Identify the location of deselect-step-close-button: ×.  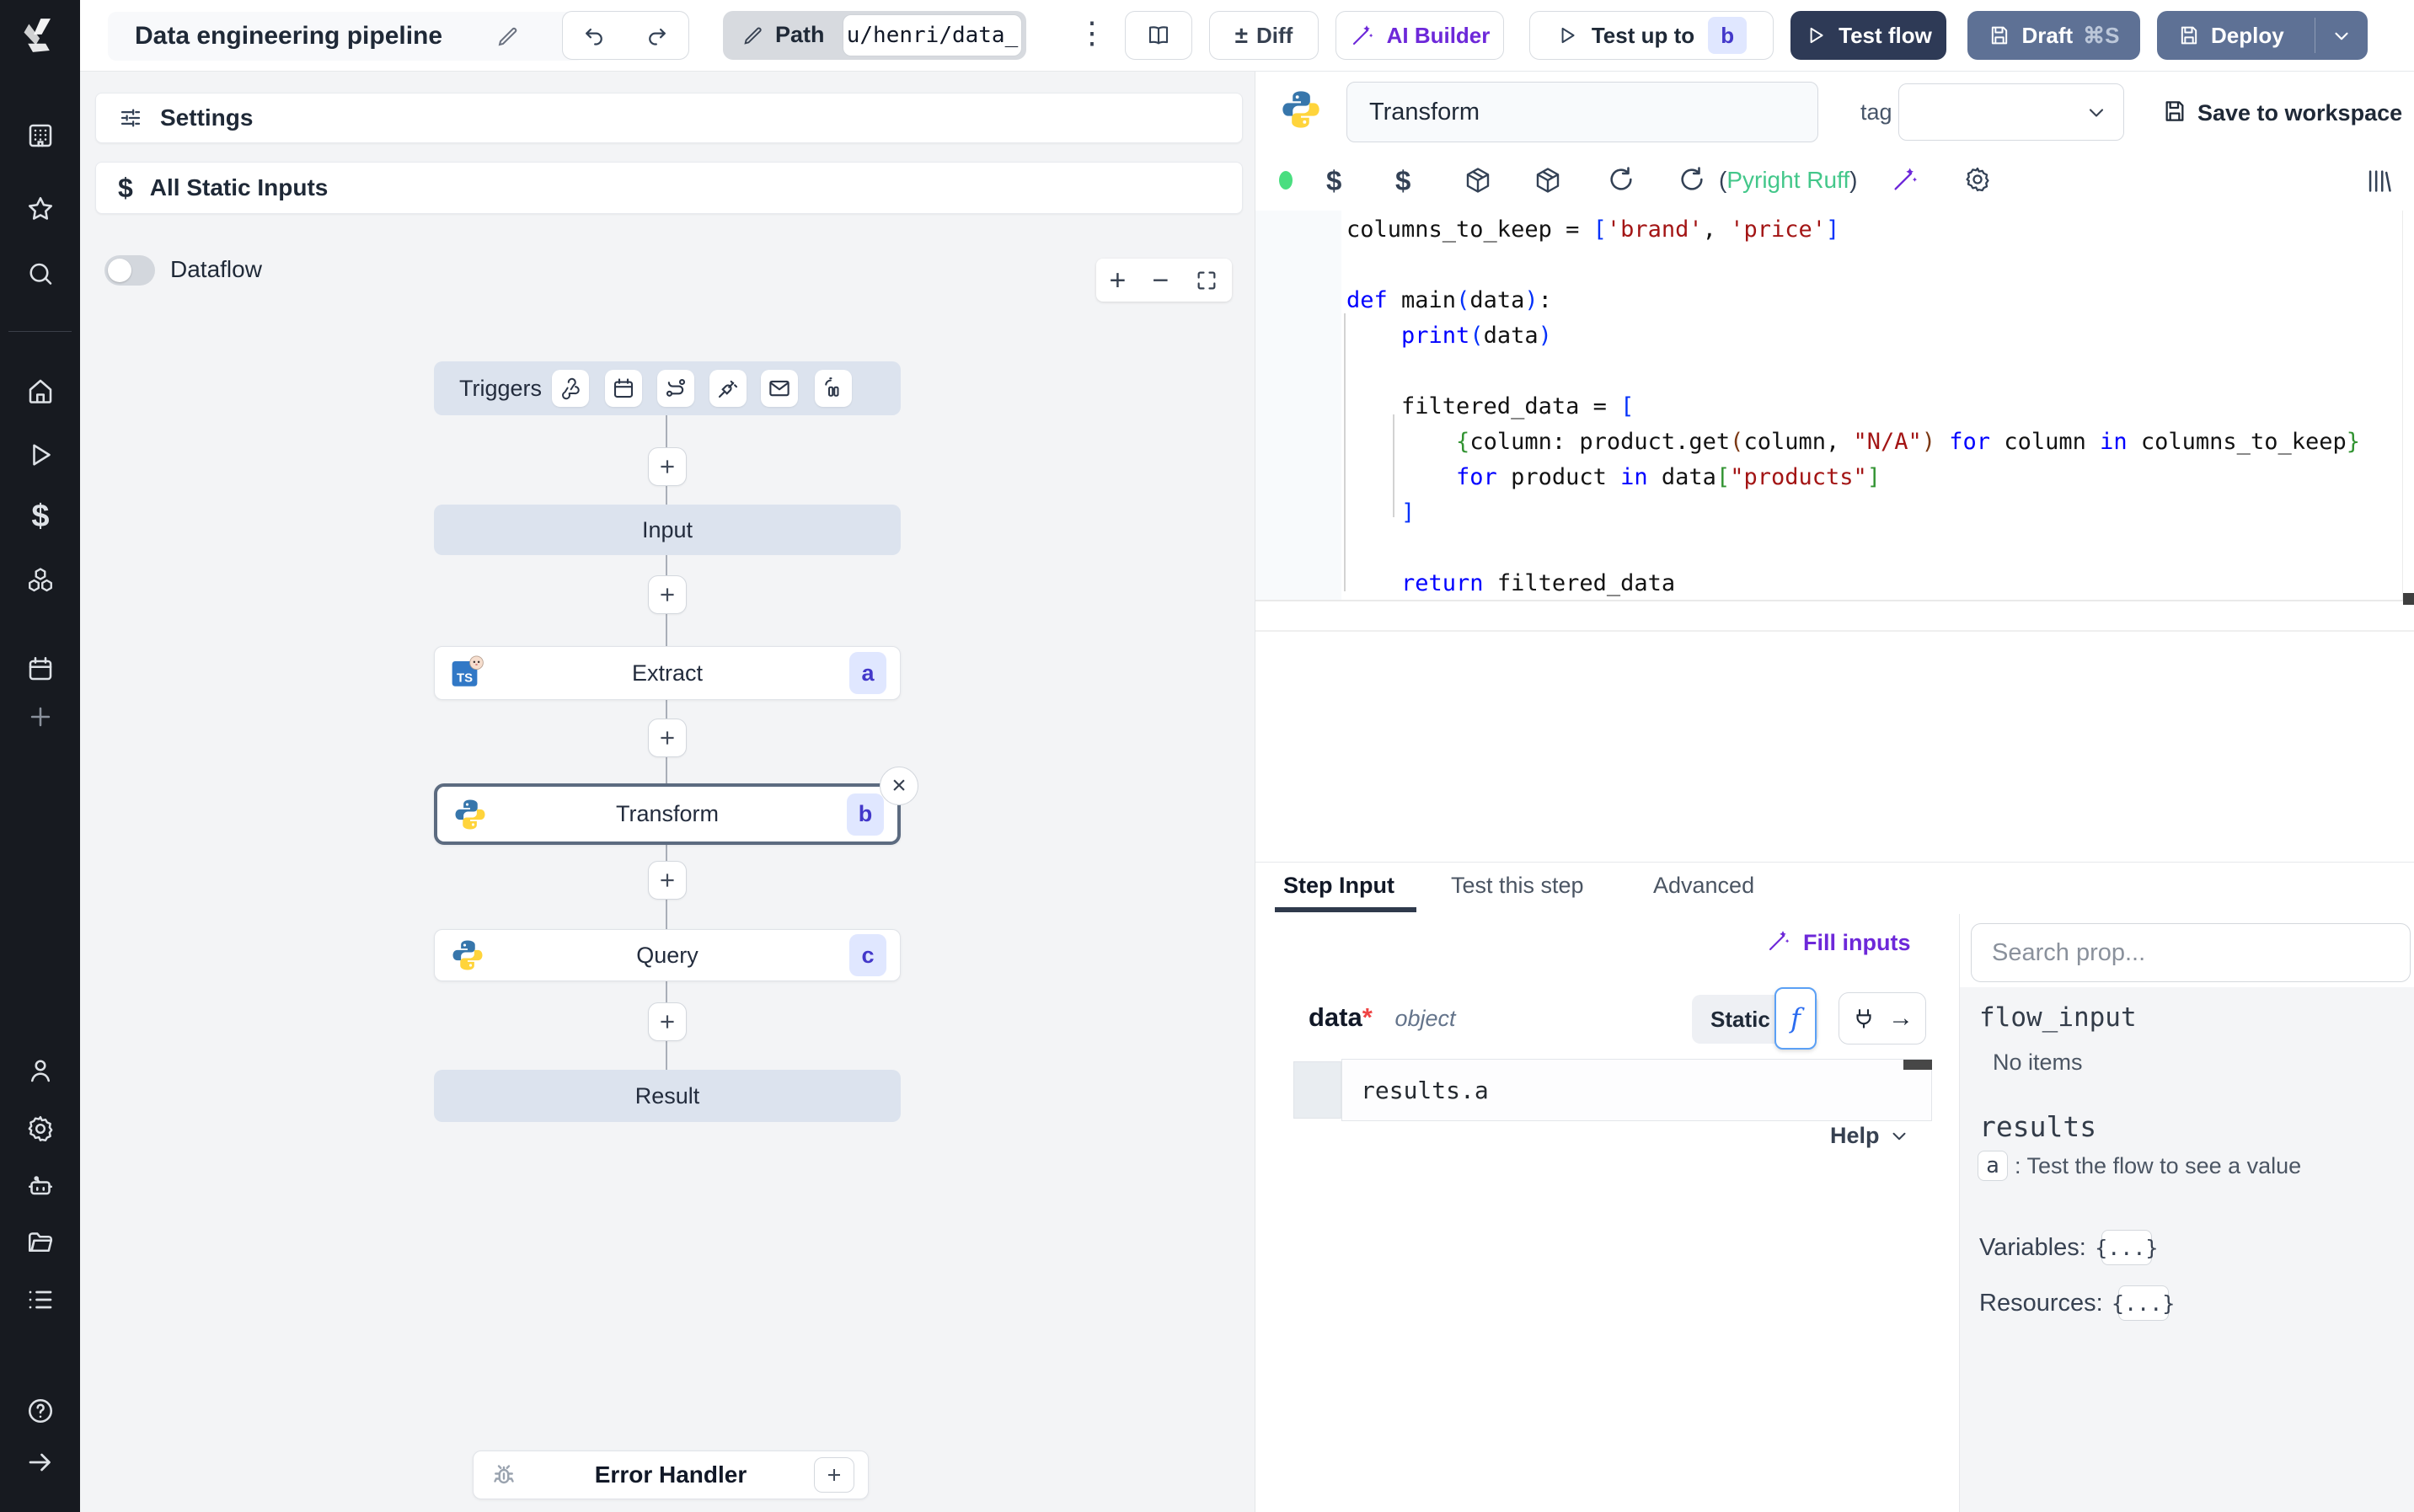
(899, 786).